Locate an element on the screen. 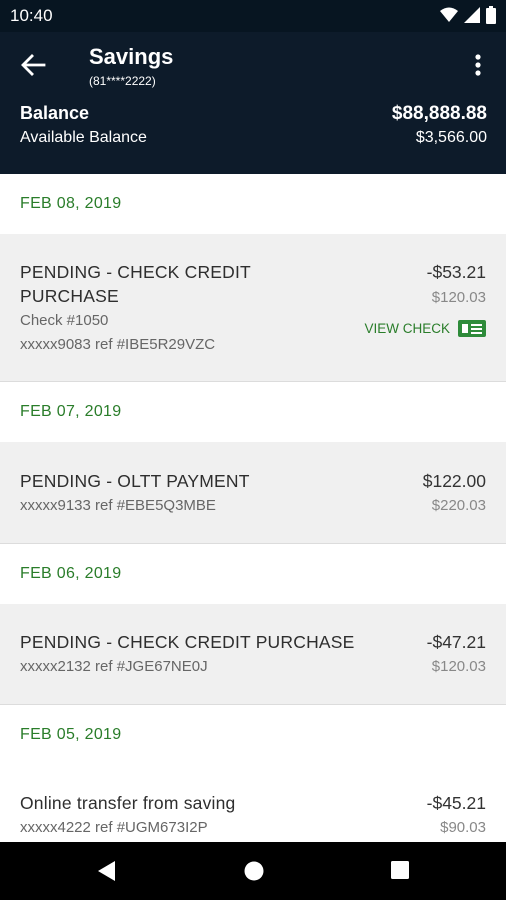 The width and height of the screenshot is (506, 900). back-button is located at coordinates (35, 65).